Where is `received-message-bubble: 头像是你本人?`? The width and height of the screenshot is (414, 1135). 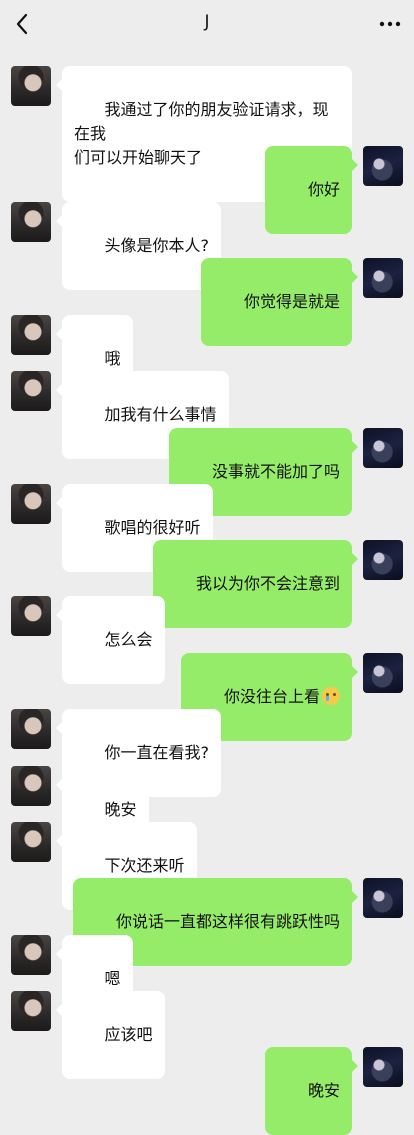
received-message-bubble: 头像是你本人? is located at coordinates (138, 246).